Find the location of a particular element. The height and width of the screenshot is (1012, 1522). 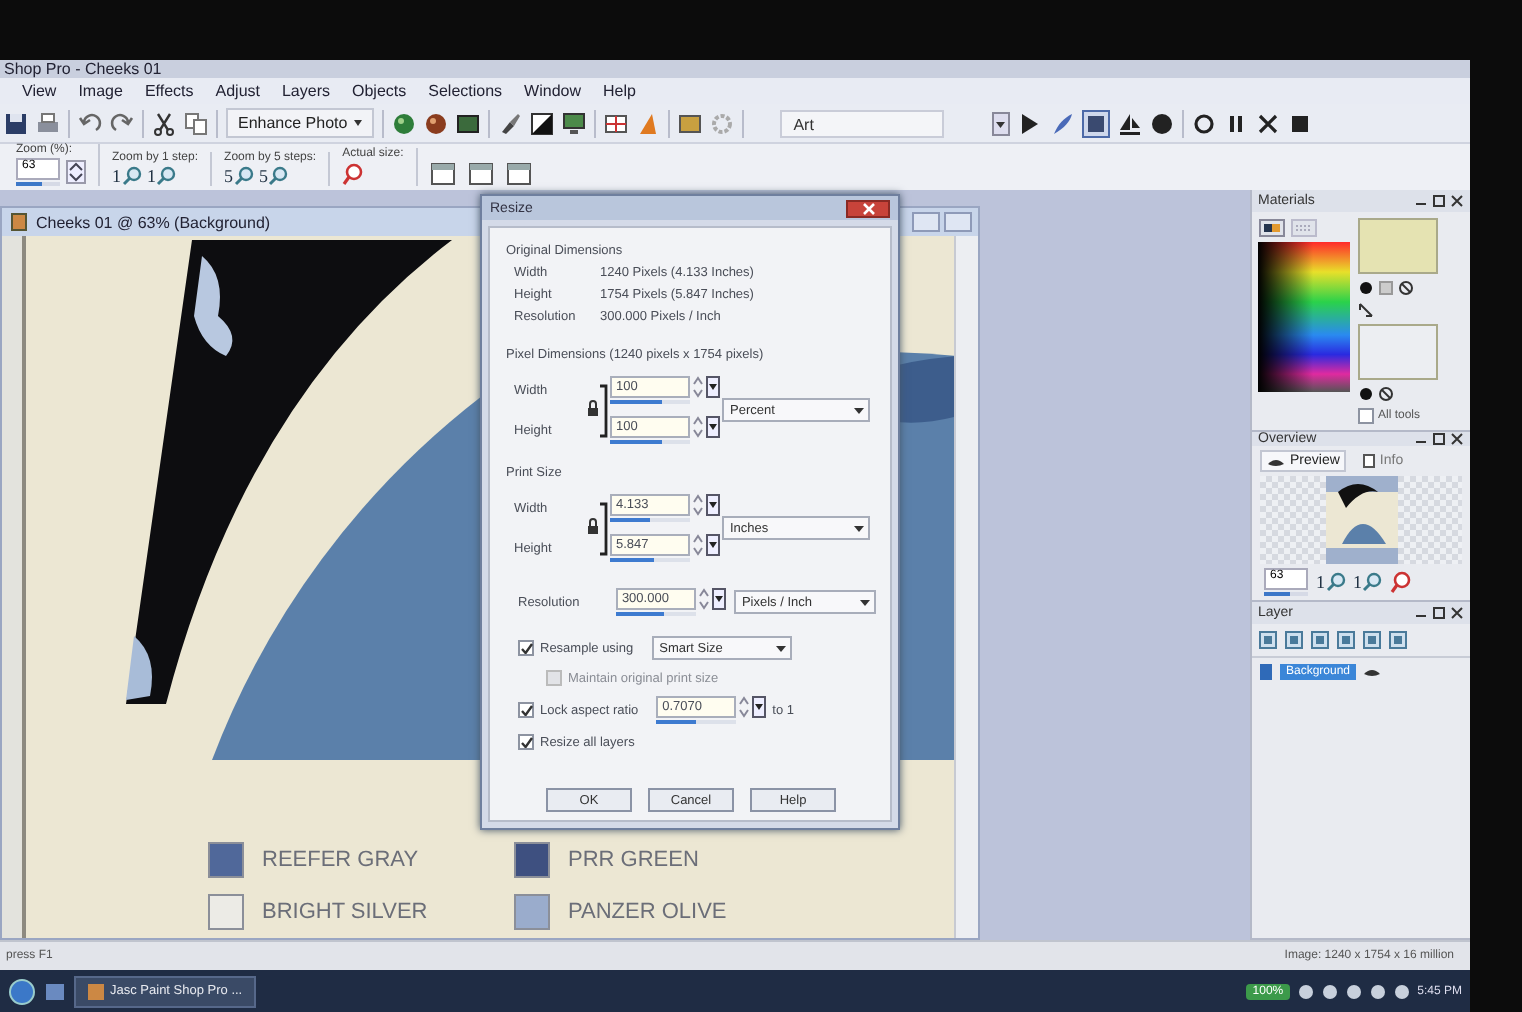

feather-icon is located at coordinates (1061, 123).